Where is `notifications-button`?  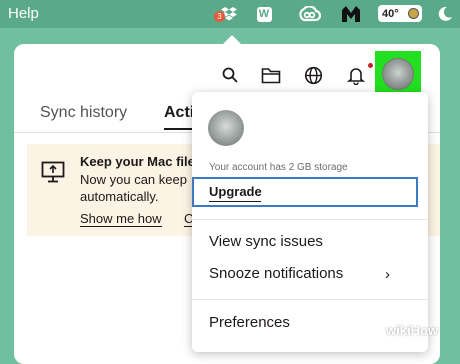
notifications-button is located at coordinates (356, 75).